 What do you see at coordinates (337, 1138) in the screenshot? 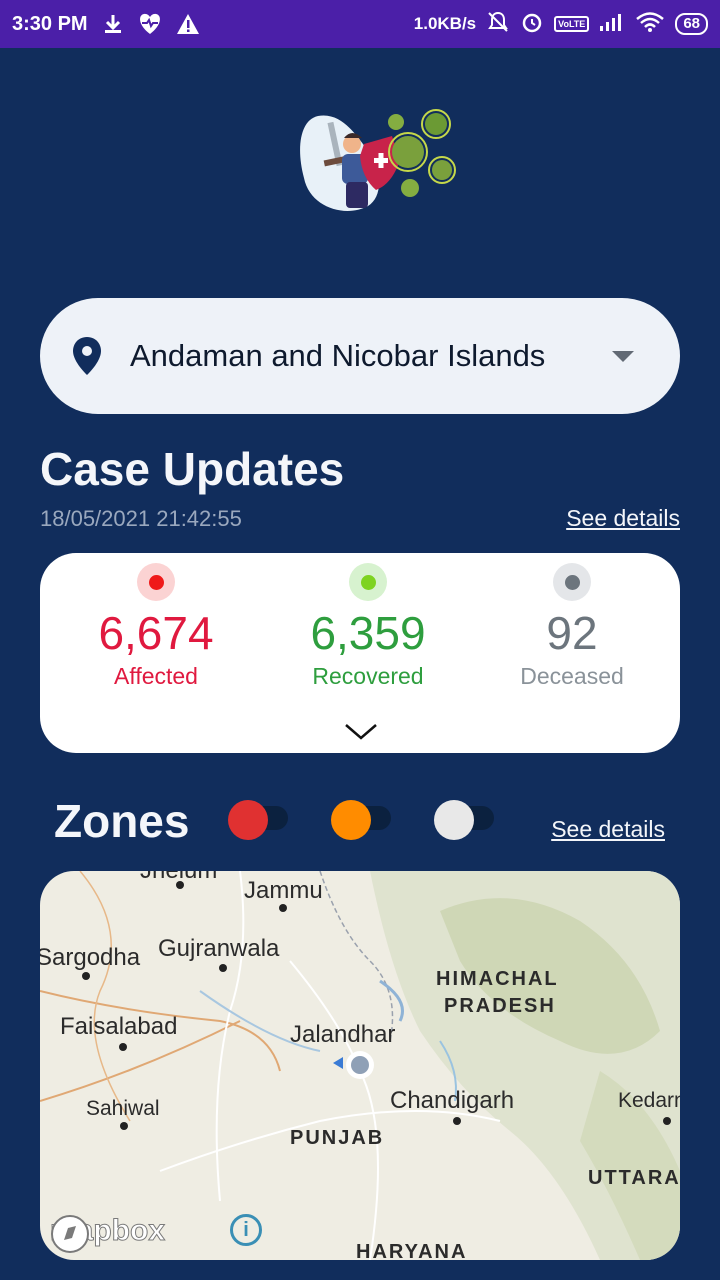
I see `map-label-punjab: PUNJAB` at bounding box center [337, 1138].